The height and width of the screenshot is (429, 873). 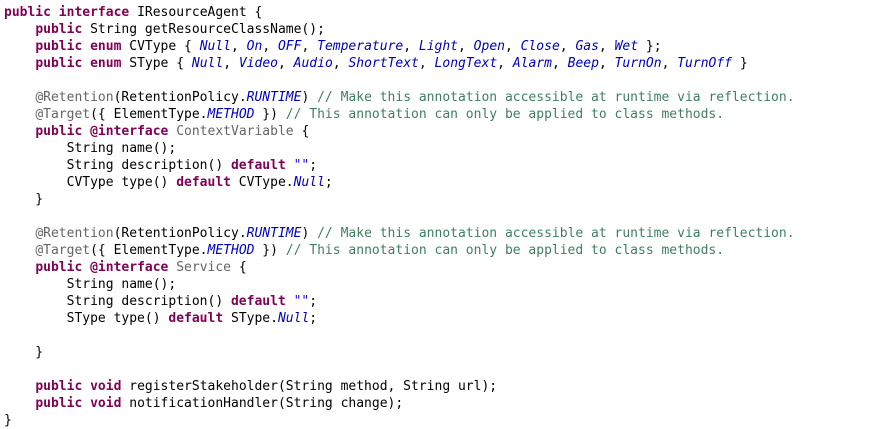 I want to click on enum-constant-token: Wet, so click(x=626, y=46).